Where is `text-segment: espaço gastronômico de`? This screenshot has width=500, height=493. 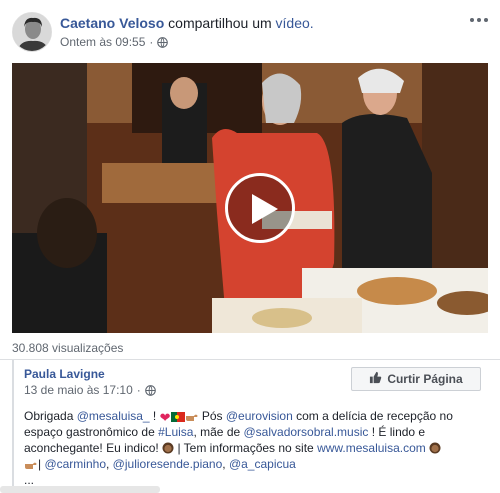
text-segment: espaço gastronômico de is located at coordinates (91, 432).